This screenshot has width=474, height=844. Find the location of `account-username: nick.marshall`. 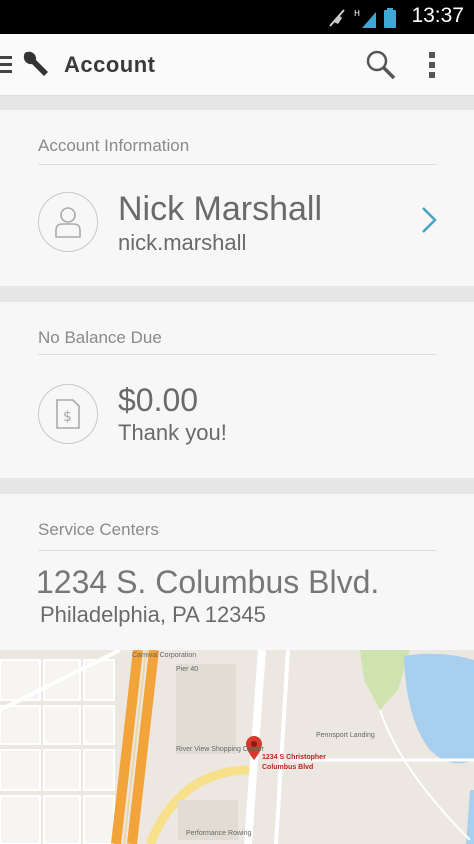

account-username: nick.marshall is located at coordinates (182, 242).